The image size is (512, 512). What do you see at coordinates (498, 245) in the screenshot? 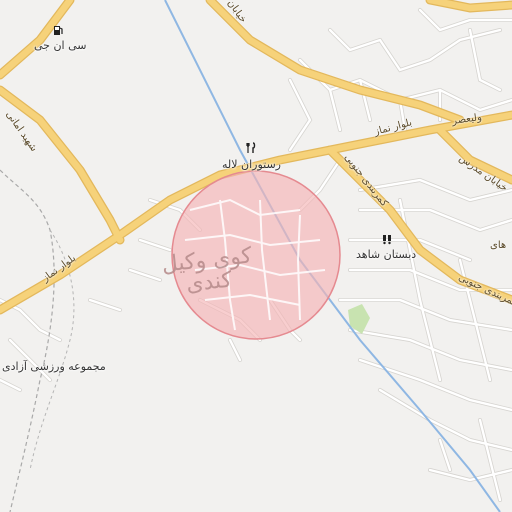
I see `road-label-haye: های` at bounding box center [498, 245].